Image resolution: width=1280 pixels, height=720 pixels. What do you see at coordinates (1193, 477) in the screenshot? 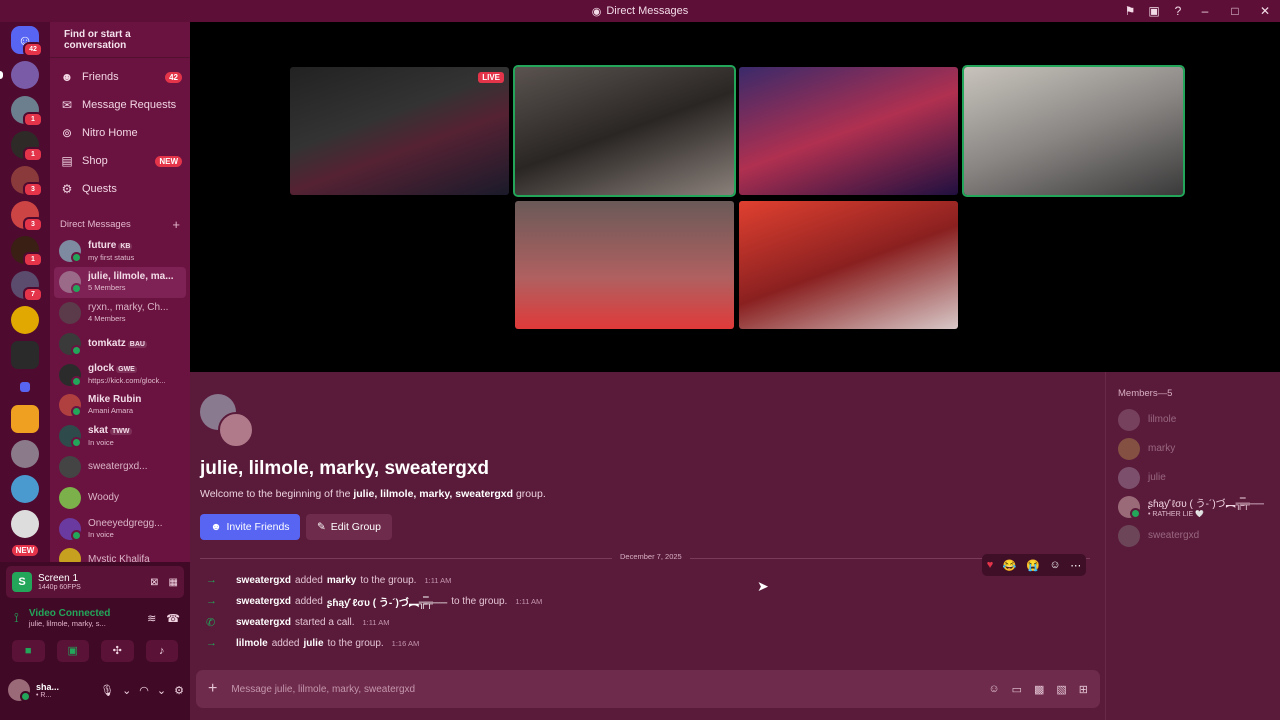
I see `member-item: julie` at bounding box center [1193, 477].